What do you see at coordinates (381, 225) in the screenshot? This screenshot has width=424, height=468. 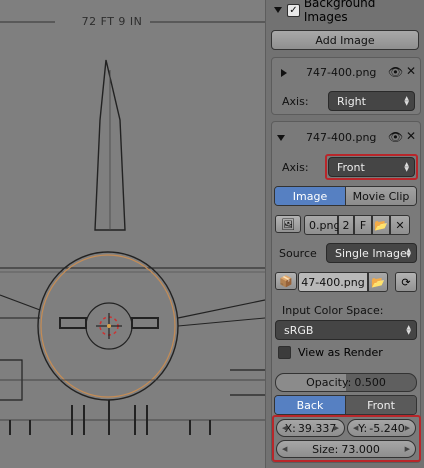 I see `open-folder-icon: 📂` at bounding box center [381, 225].